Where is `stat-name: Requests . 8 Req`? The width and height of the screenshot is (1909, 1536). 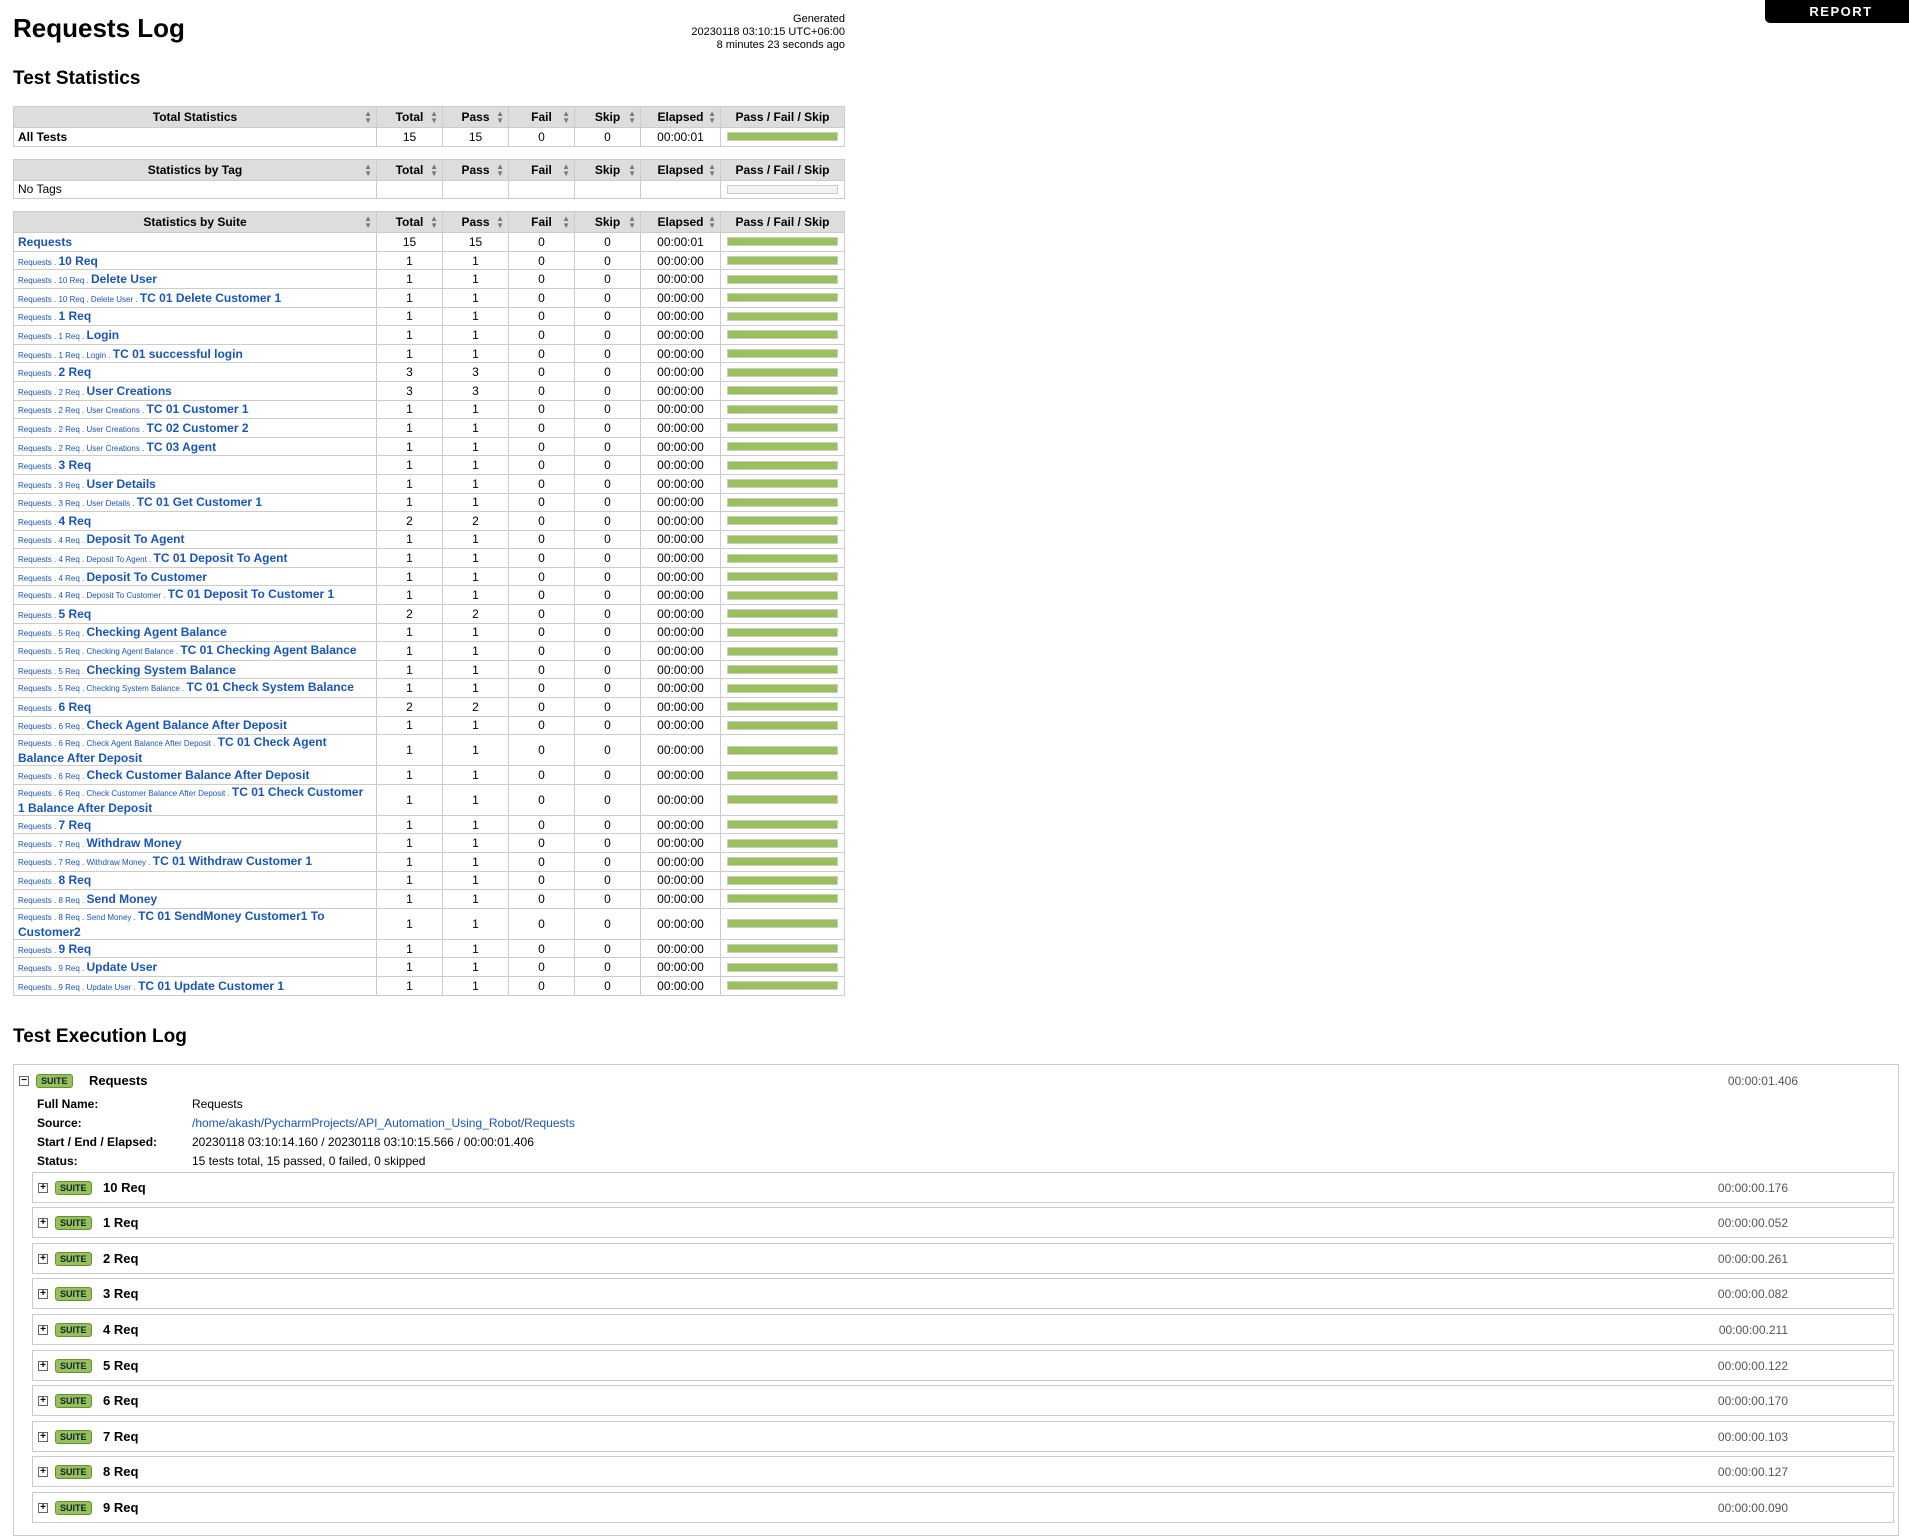
stat-name: Requests . 8 Req is located at coordinates (195, 880).